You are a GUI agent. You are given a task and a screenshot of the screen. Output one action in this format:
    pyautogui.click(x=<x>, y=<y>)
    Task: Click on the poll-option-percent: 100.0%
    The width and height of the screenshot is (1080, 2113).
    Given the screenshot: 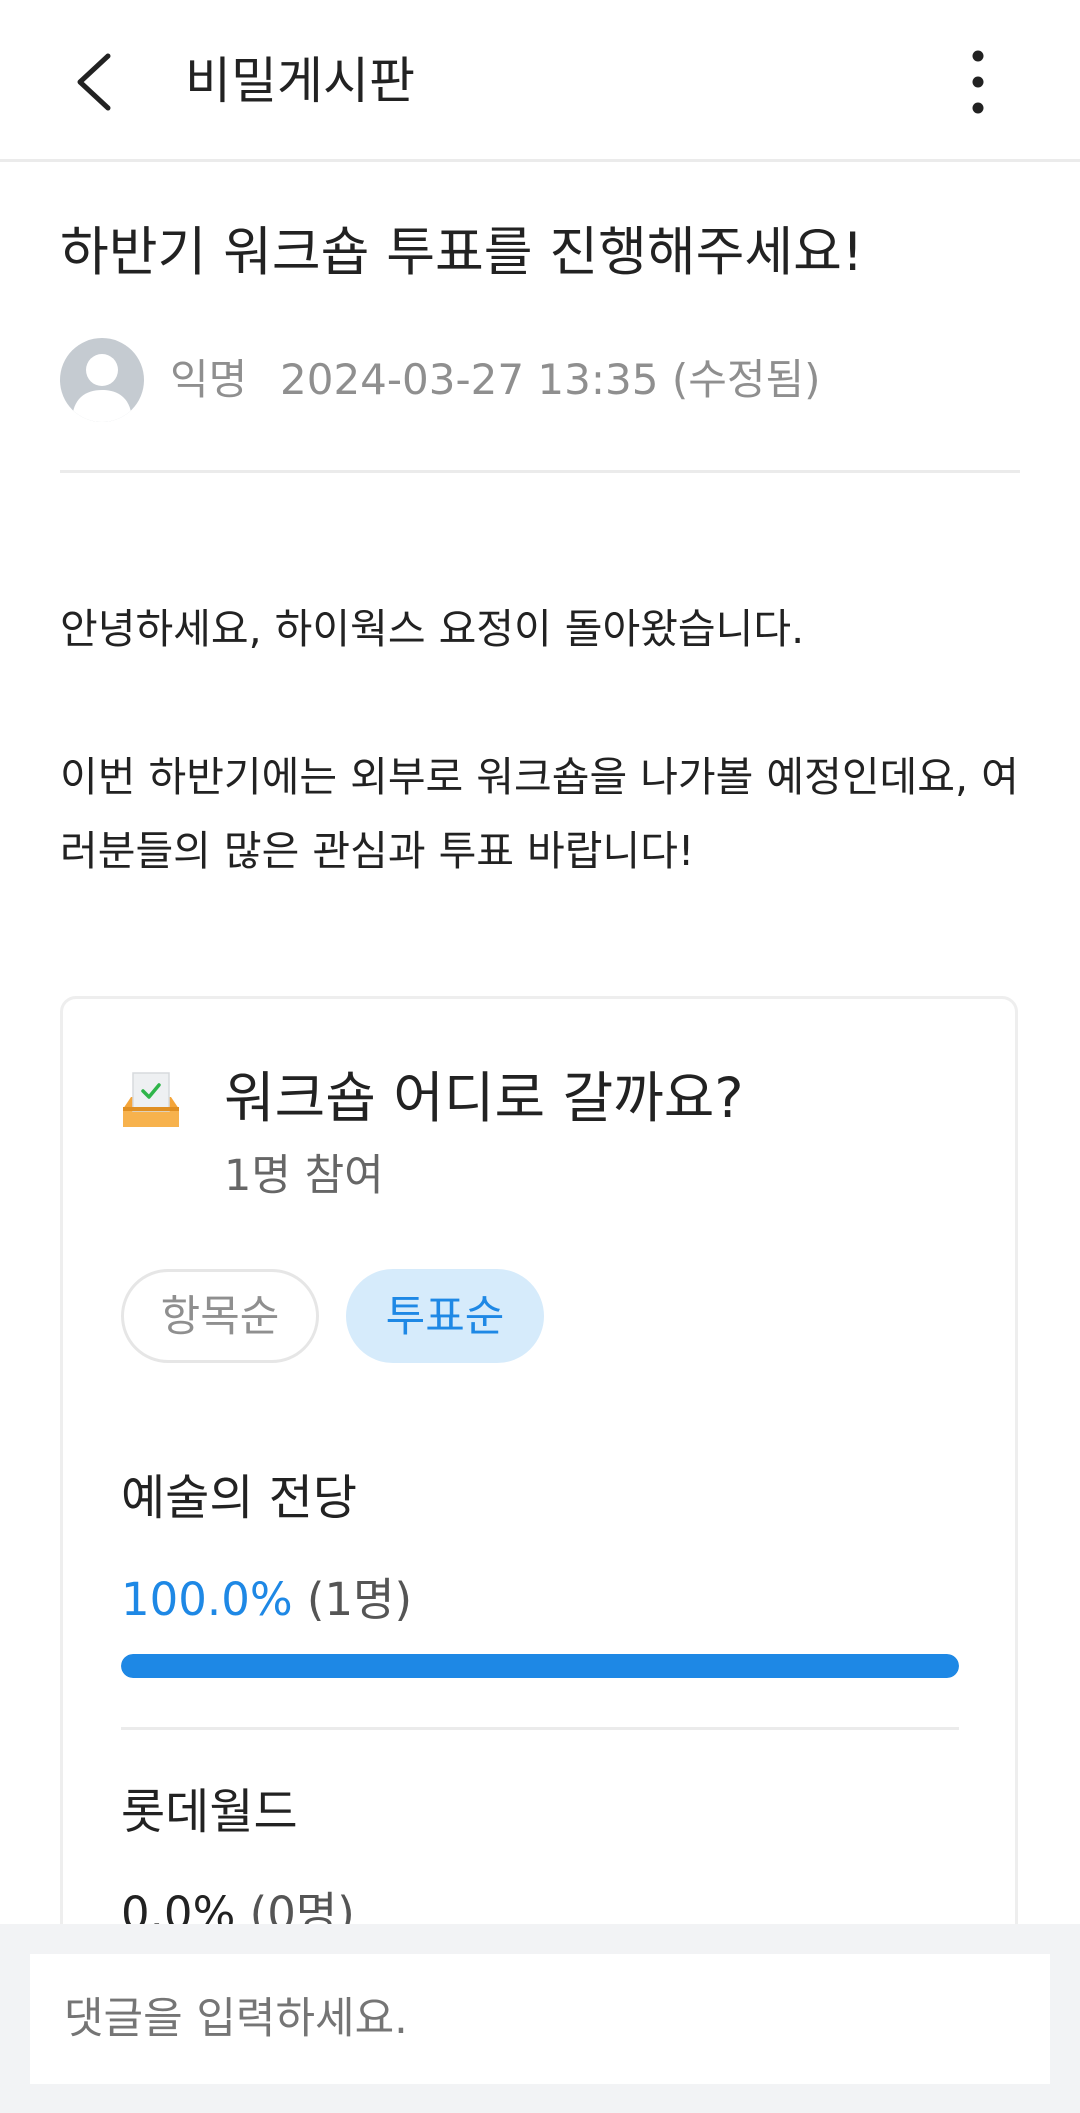 What is the action you would take?
    pyautogui.click(x=207, y=1599)
    